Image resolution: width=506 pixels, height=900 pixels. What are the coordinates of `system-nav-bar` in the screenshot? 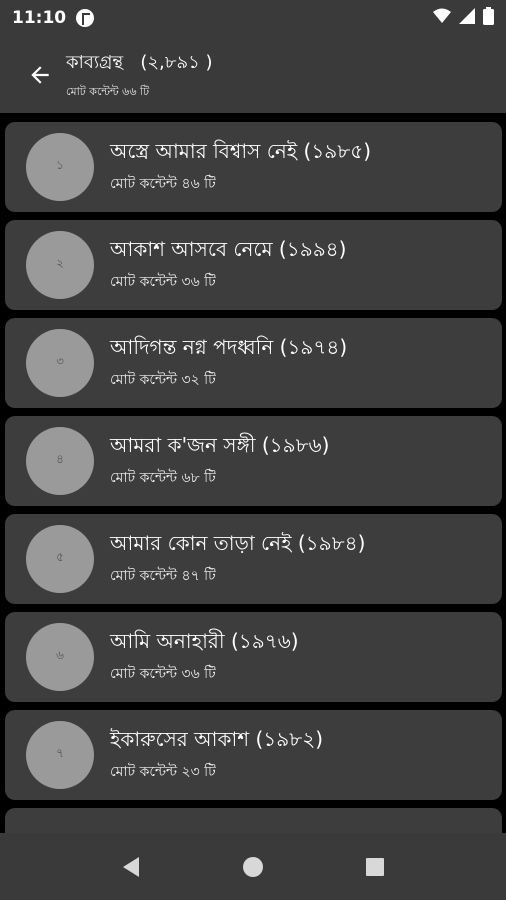 It's located at (253, 866).